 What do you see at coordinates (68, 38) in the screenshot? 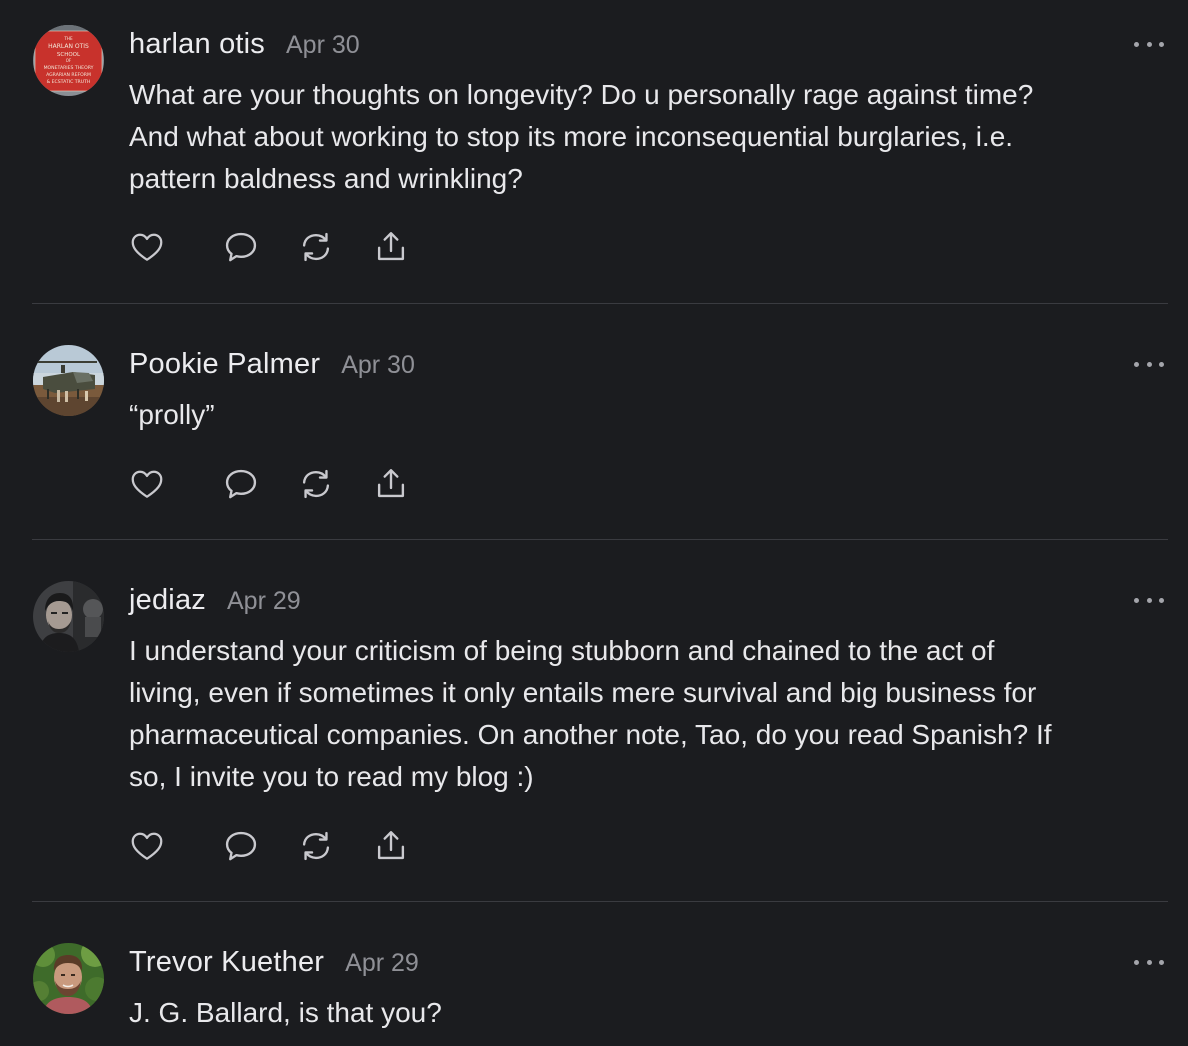
I see `avatar-sign-text: THE` at bounding box center [68, 38].